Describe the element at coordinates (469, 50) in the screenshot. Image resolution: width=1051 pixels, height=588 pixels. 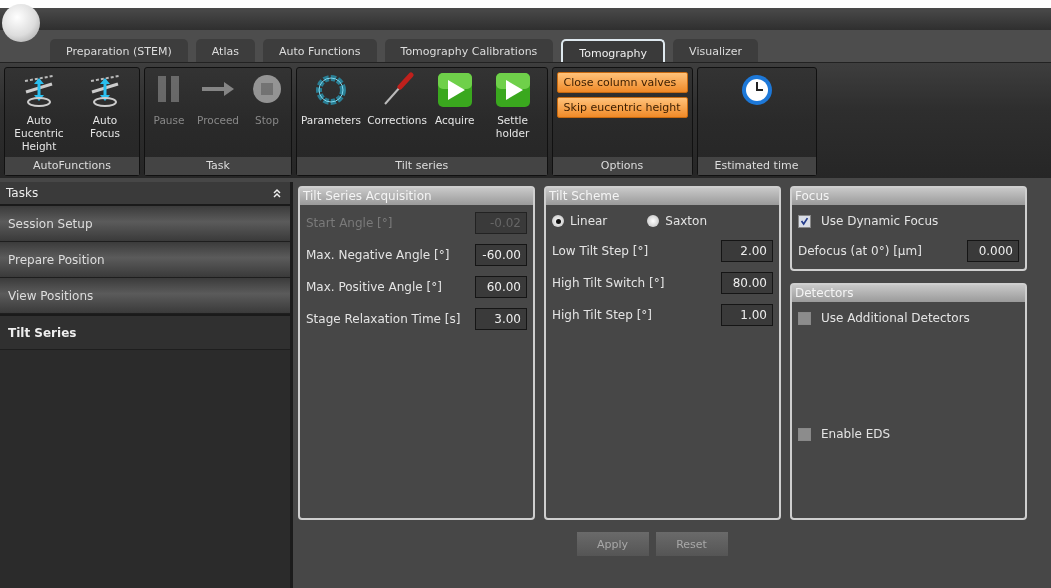
I see `tab: Tomography Calibrations` at that location.